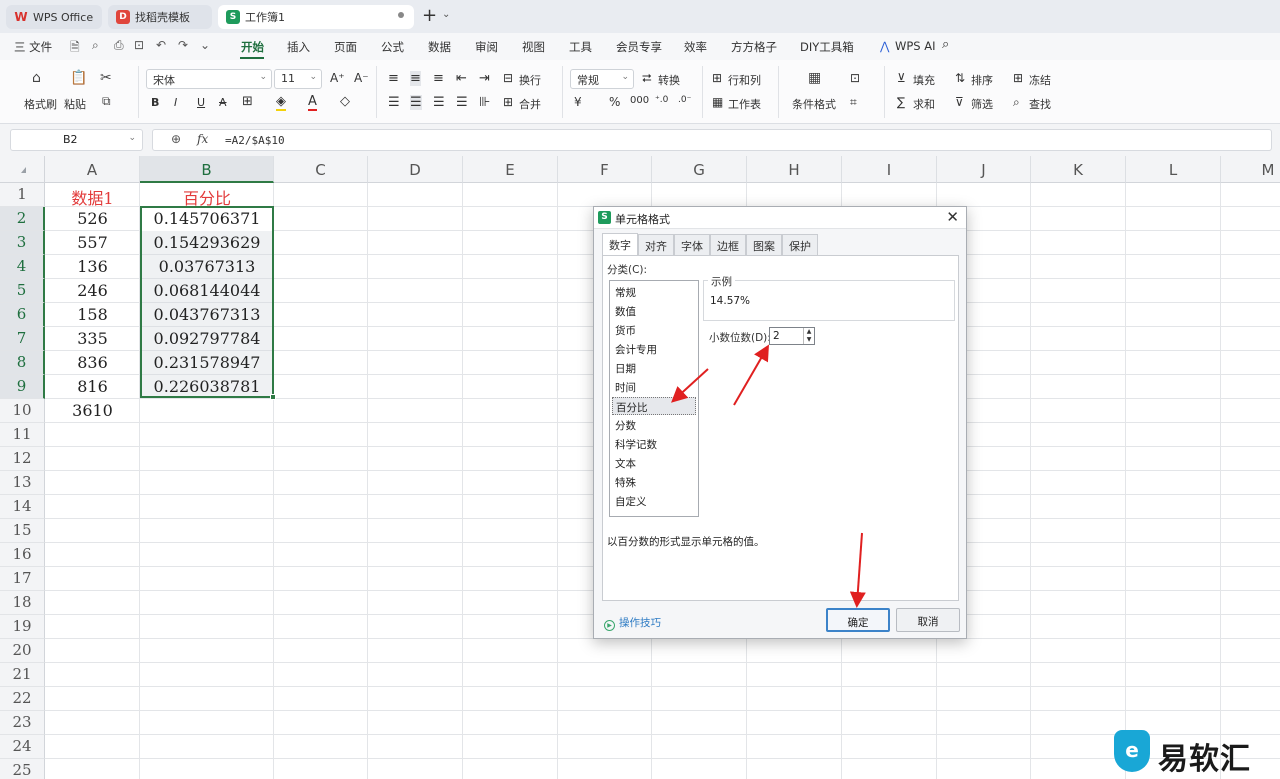 The height and width of the screenshot is (779, 1280). Describe the element at coordinates (92, 387) in the screenshot. I see `cell-a9: 816` at that location.